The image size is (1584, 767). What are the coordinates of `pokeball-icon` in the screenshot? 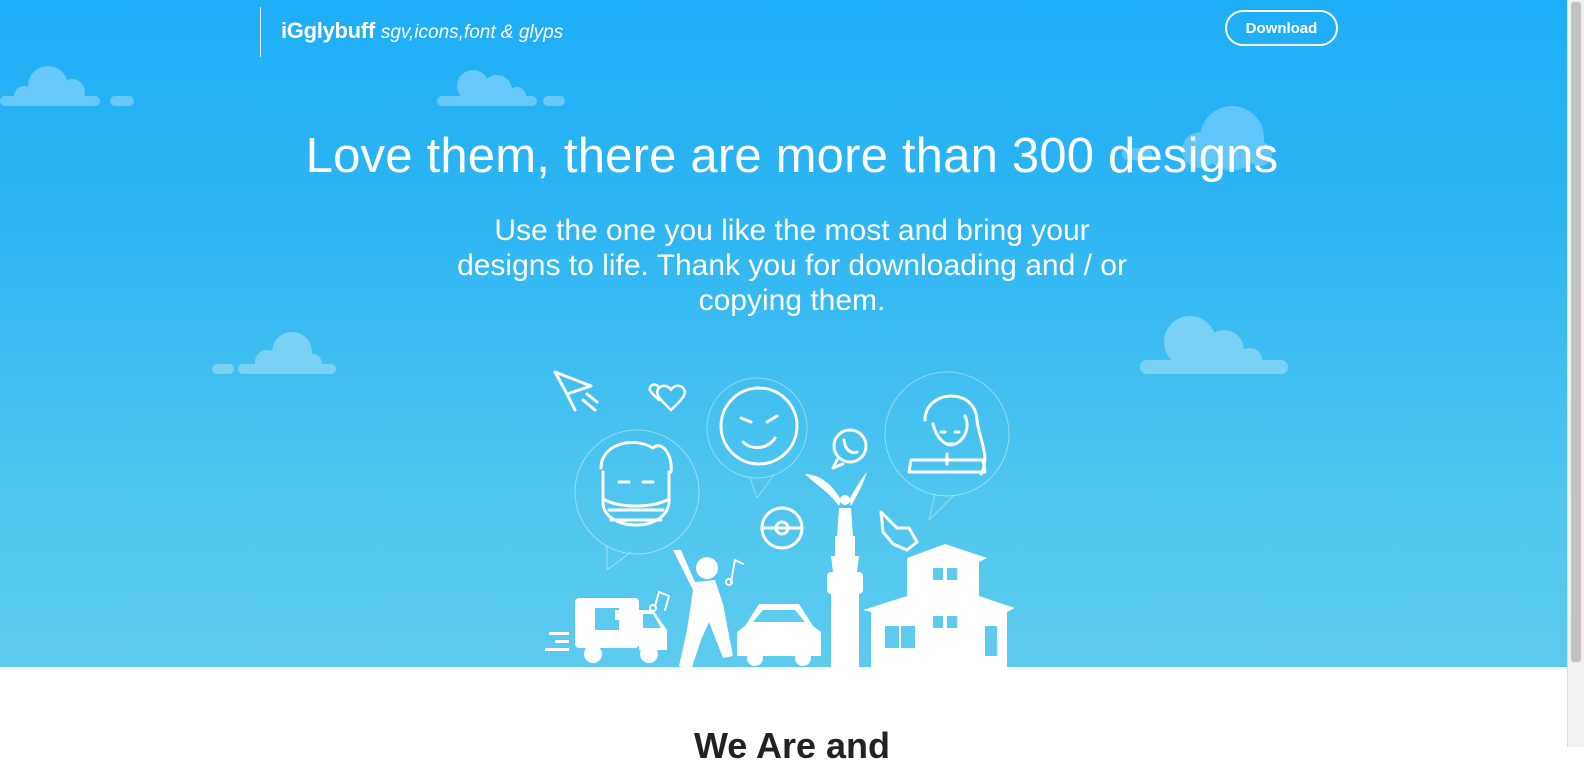 It's located at (782, 528).